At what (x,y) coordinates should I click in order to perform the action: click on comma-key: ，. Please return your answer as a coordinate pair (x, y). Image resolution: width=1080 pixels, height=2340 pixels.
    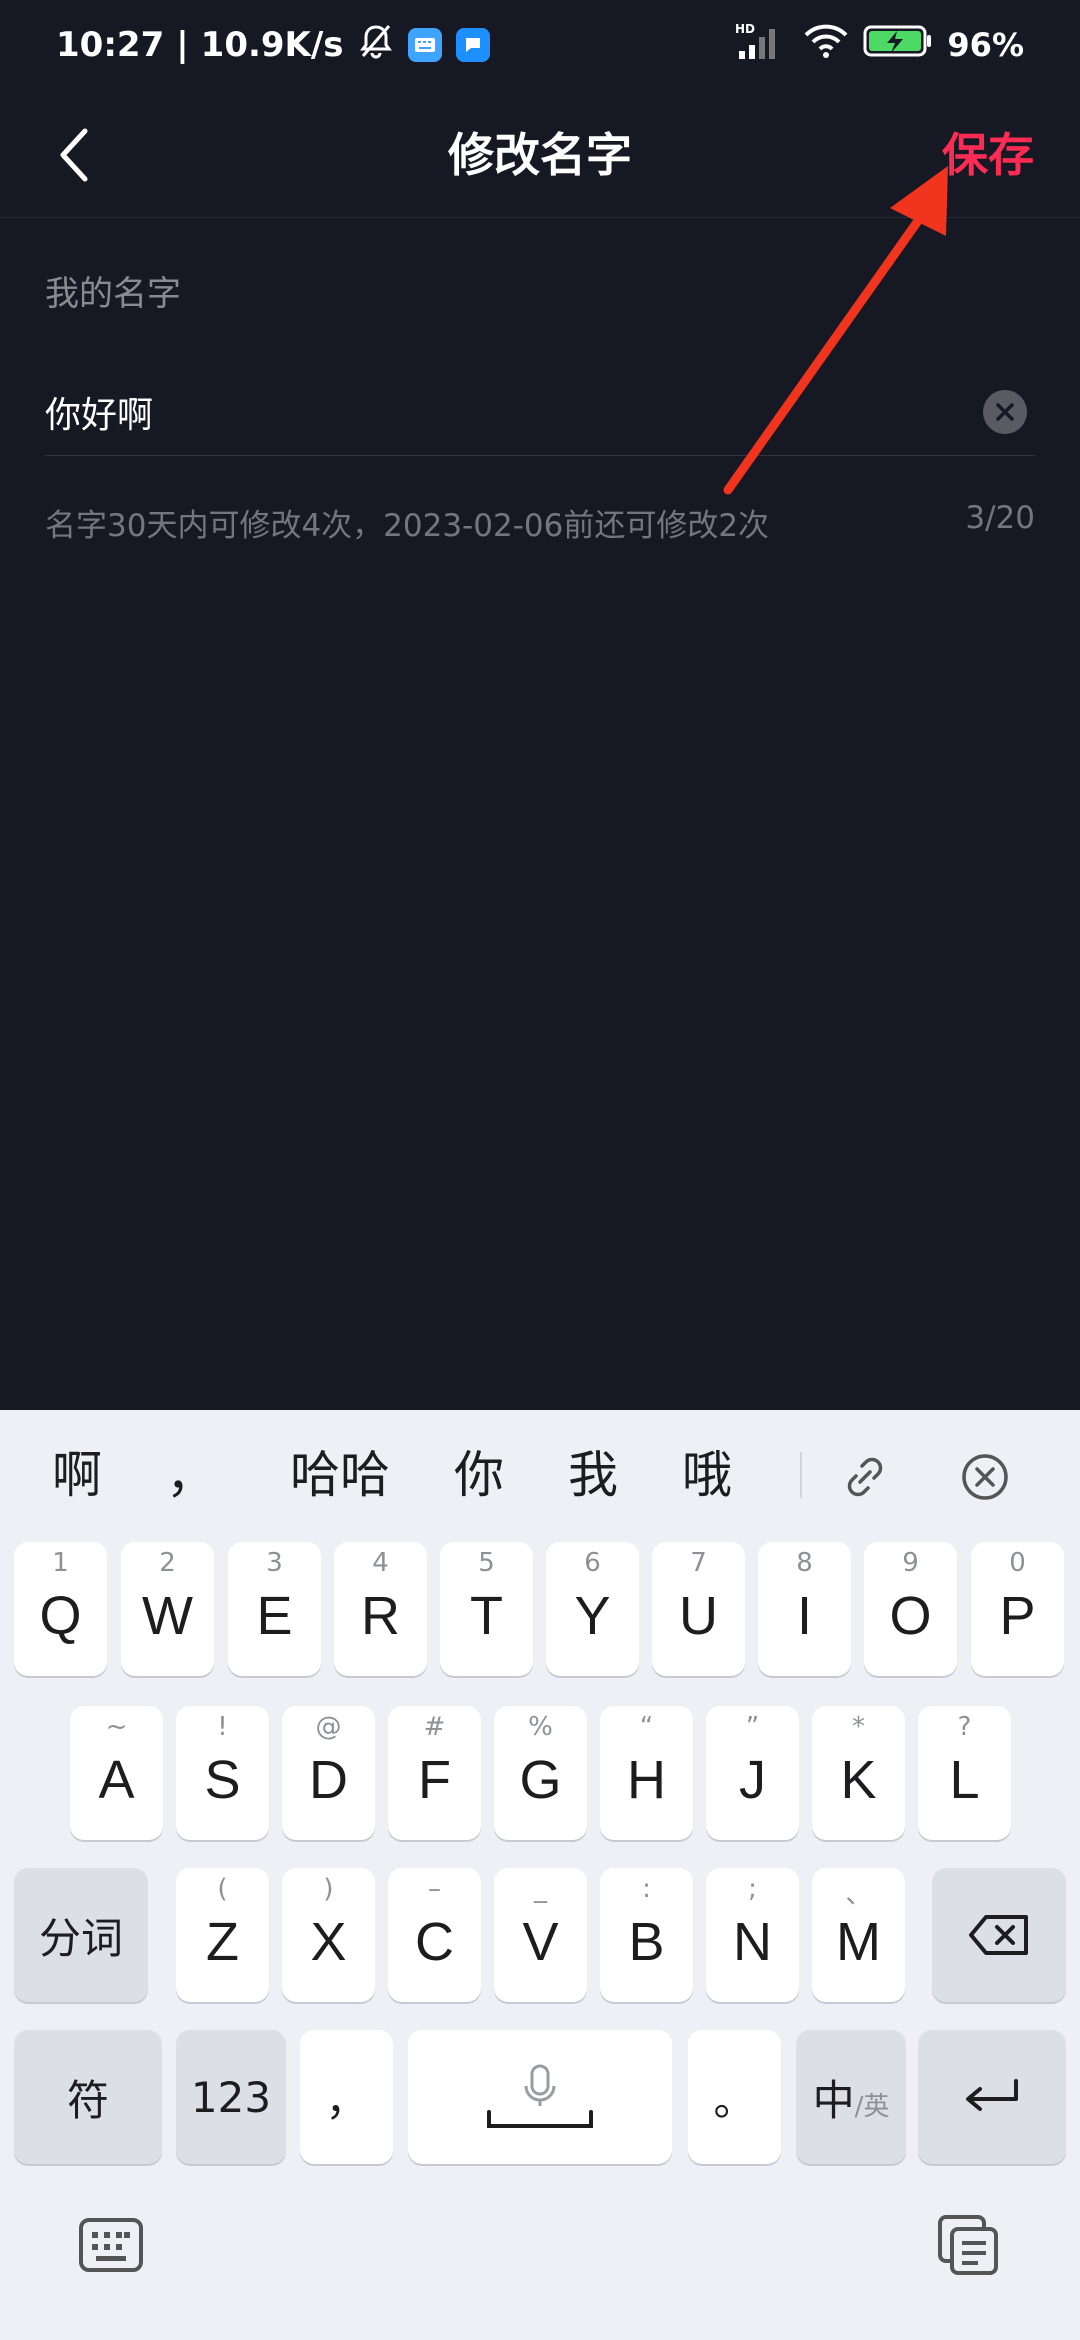
    Looking at the image, I should click on (346, 2097).